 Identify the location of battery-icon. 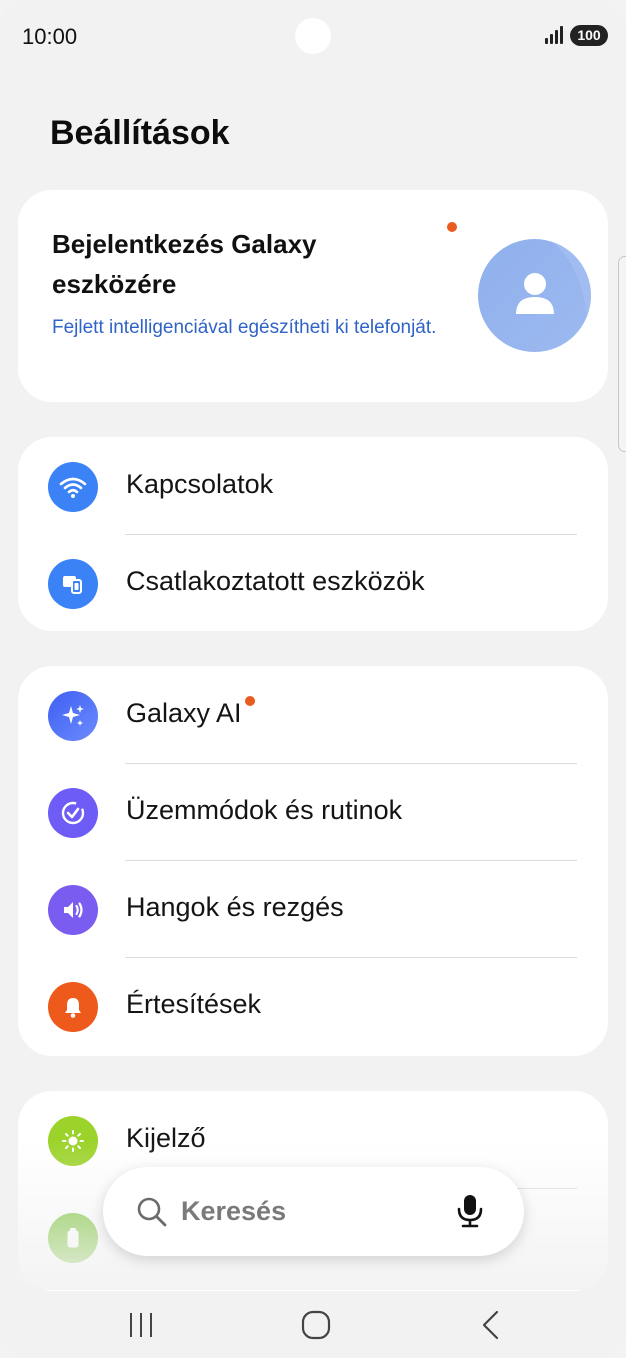
(73, 1238).